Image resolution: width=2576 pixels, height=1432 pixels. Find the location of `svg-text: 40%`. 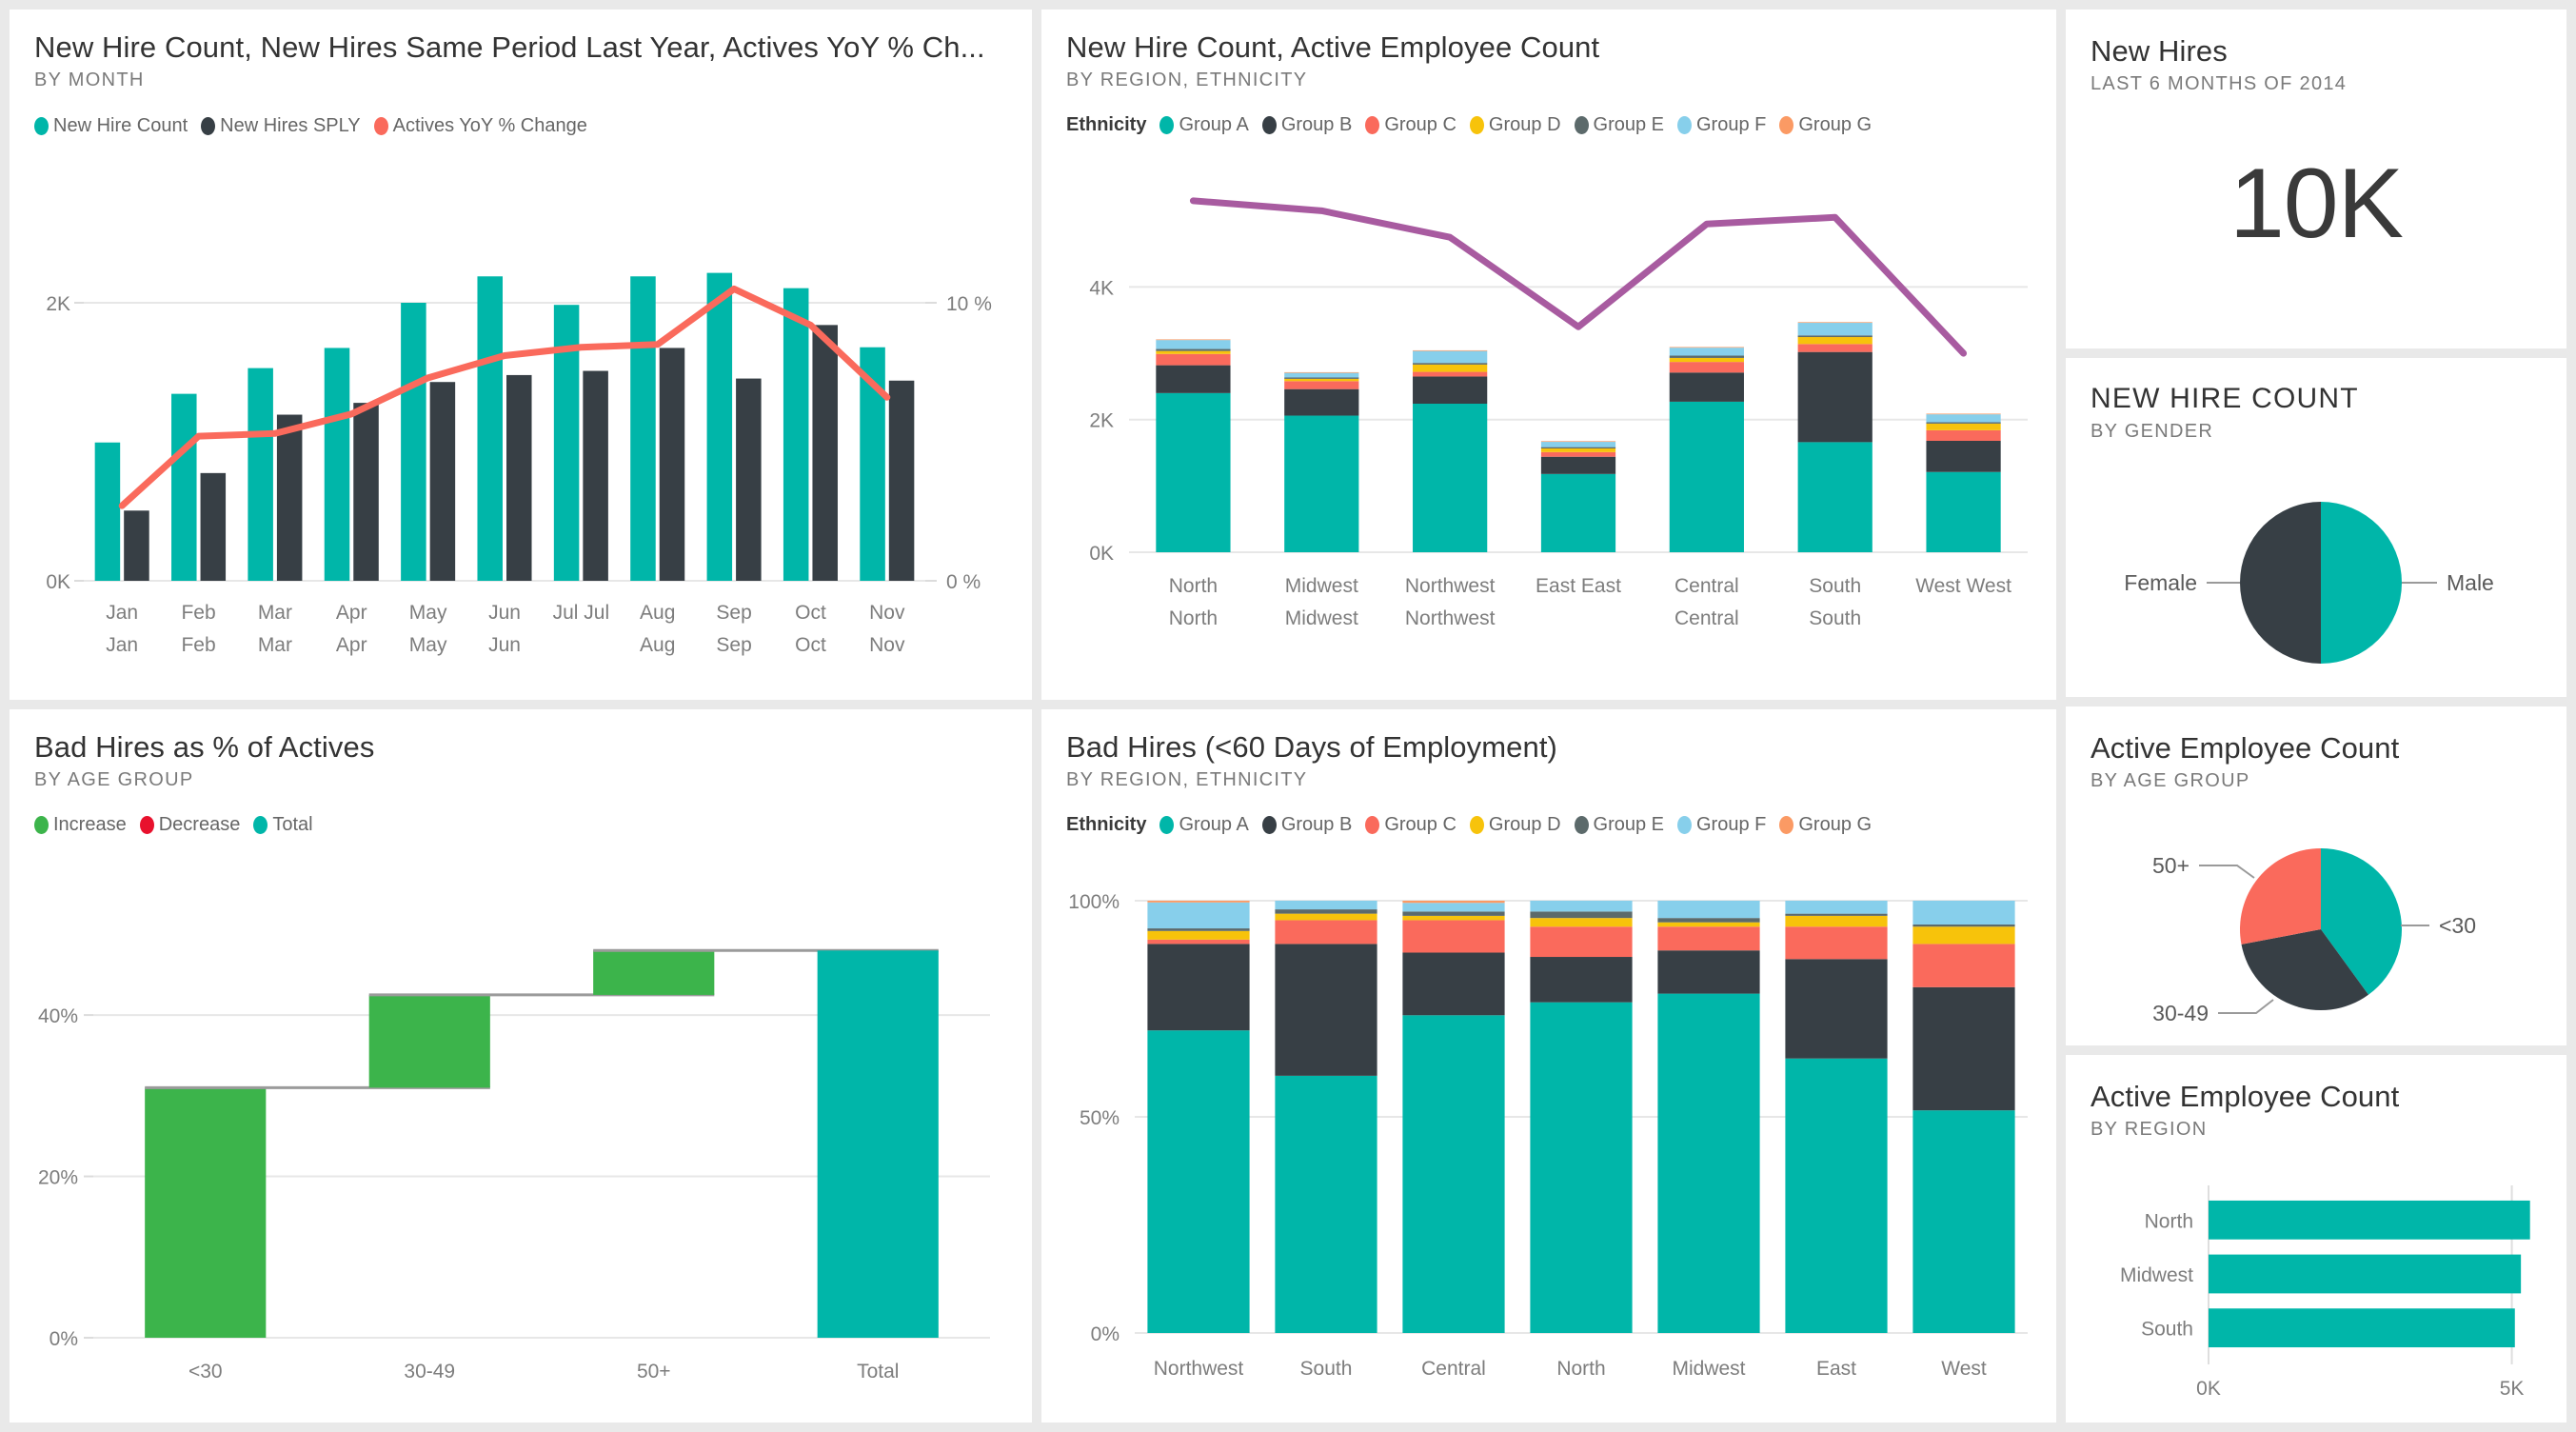

svg-text: 40% is located at coordinates (58, 1016).